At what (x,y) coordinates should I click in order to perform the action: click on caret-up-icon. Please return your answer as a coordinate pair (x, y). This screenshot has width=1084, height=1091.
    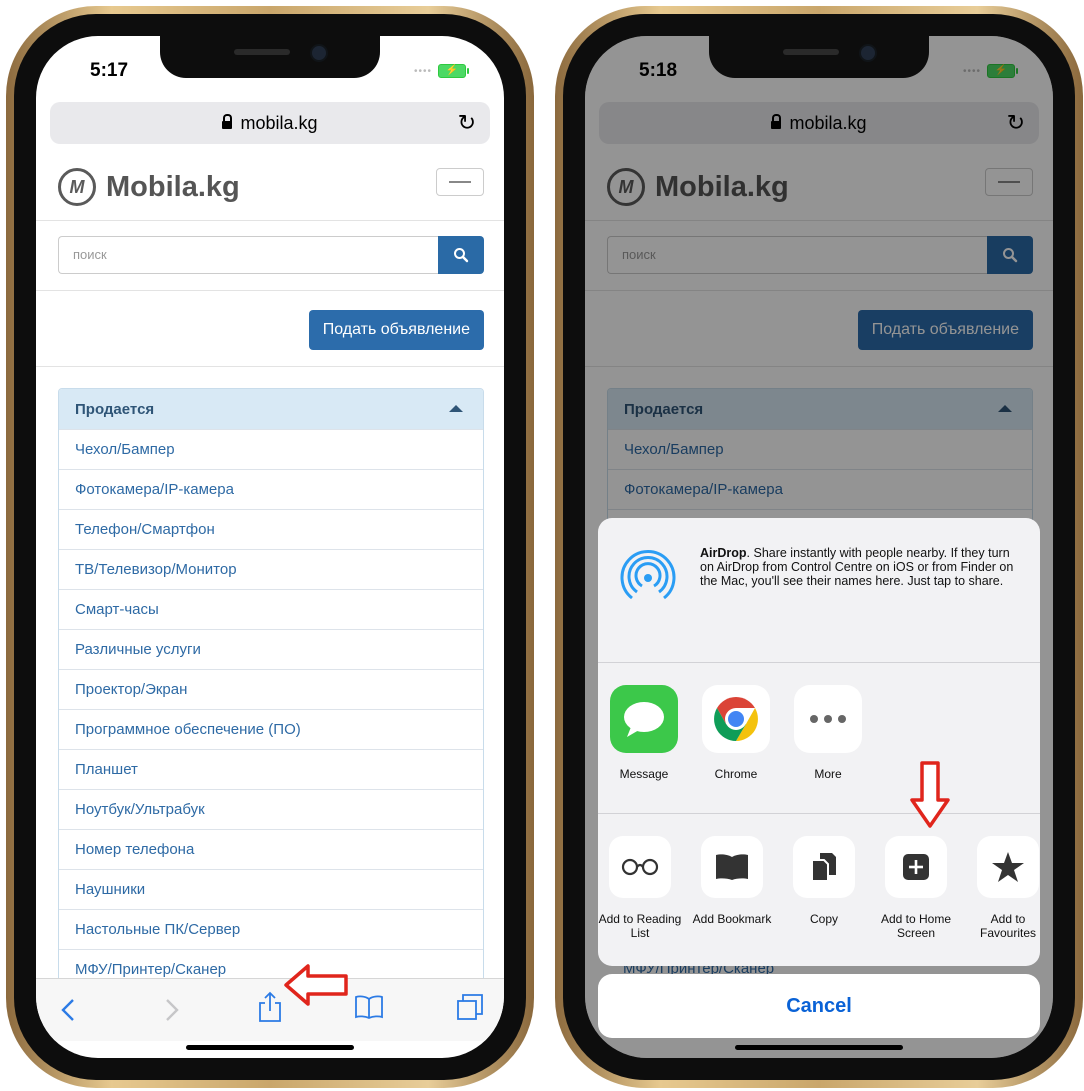
    Looking at the image, I should click on (456, 408).